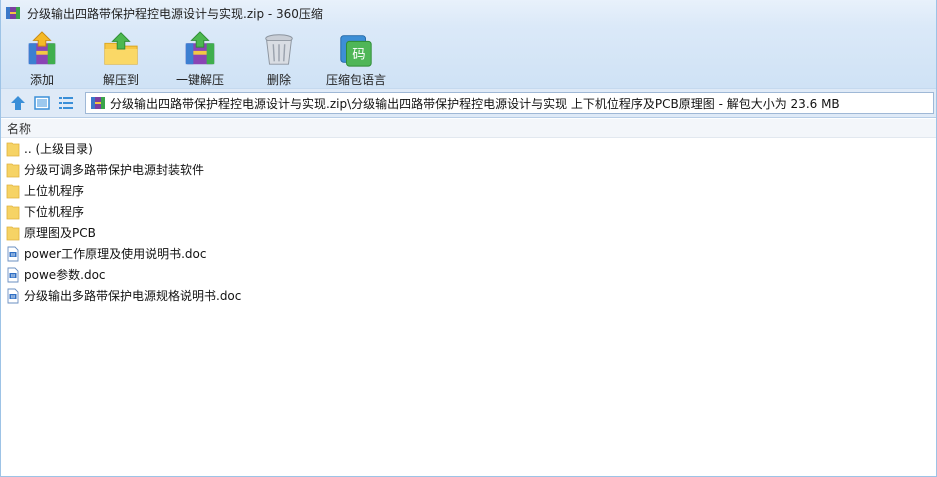 The image size is (937, 477). I want to click on list-view-icon, so click(66, 103).